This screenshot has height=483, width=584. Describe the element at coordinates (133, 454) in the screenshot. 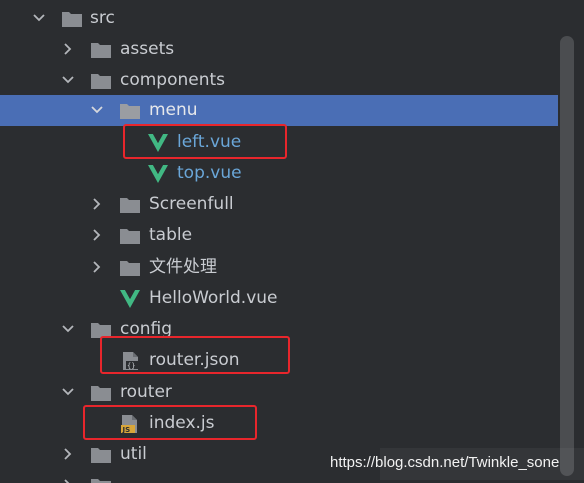

I see `tree-item-label: util` at that location.